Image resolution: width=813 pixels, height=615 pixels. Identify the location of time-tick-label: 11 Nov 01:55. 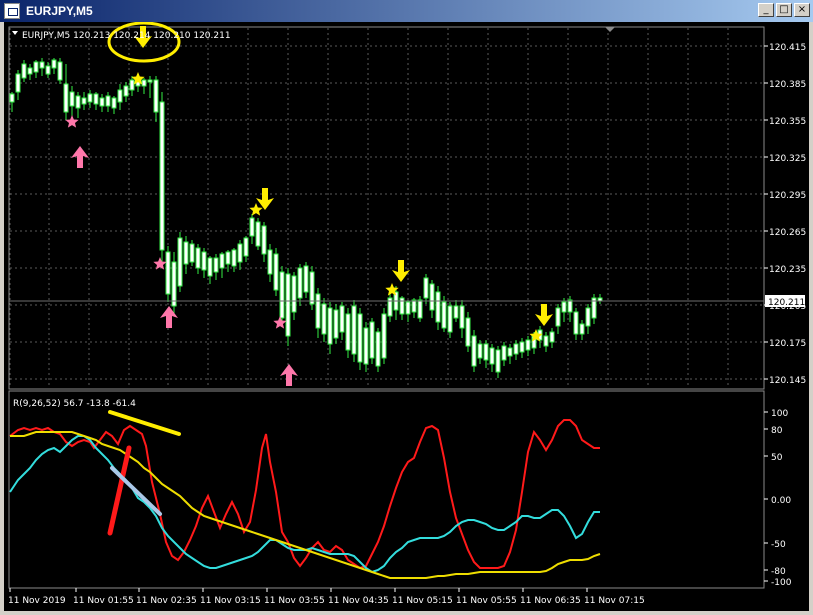
(103, 601).